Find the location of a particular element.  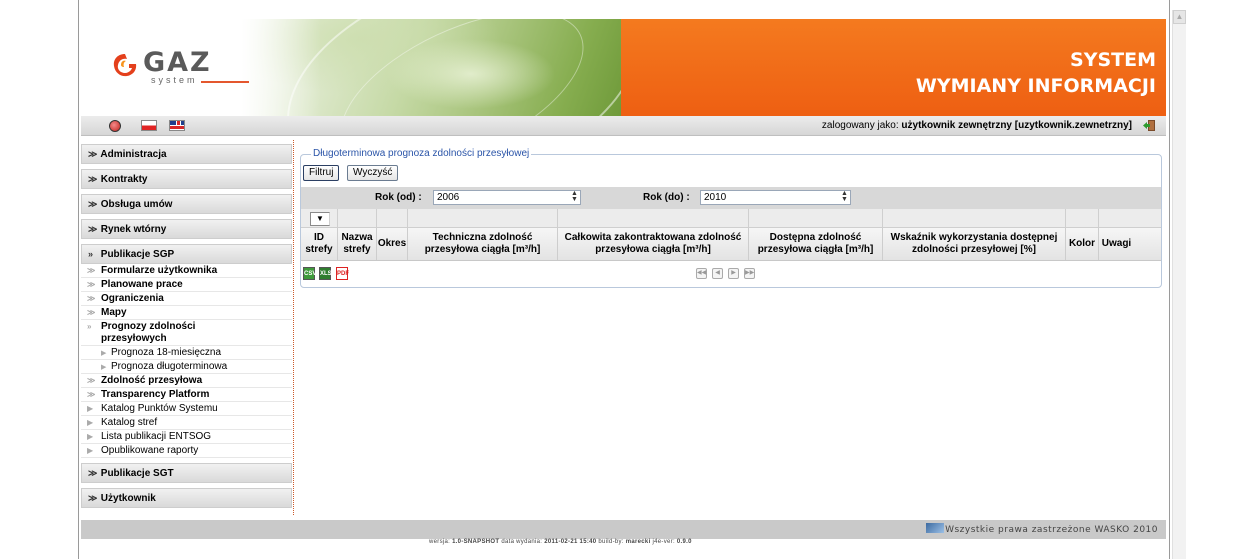

first-page-icon: ◀◀ is located at coordinates (701, 273).